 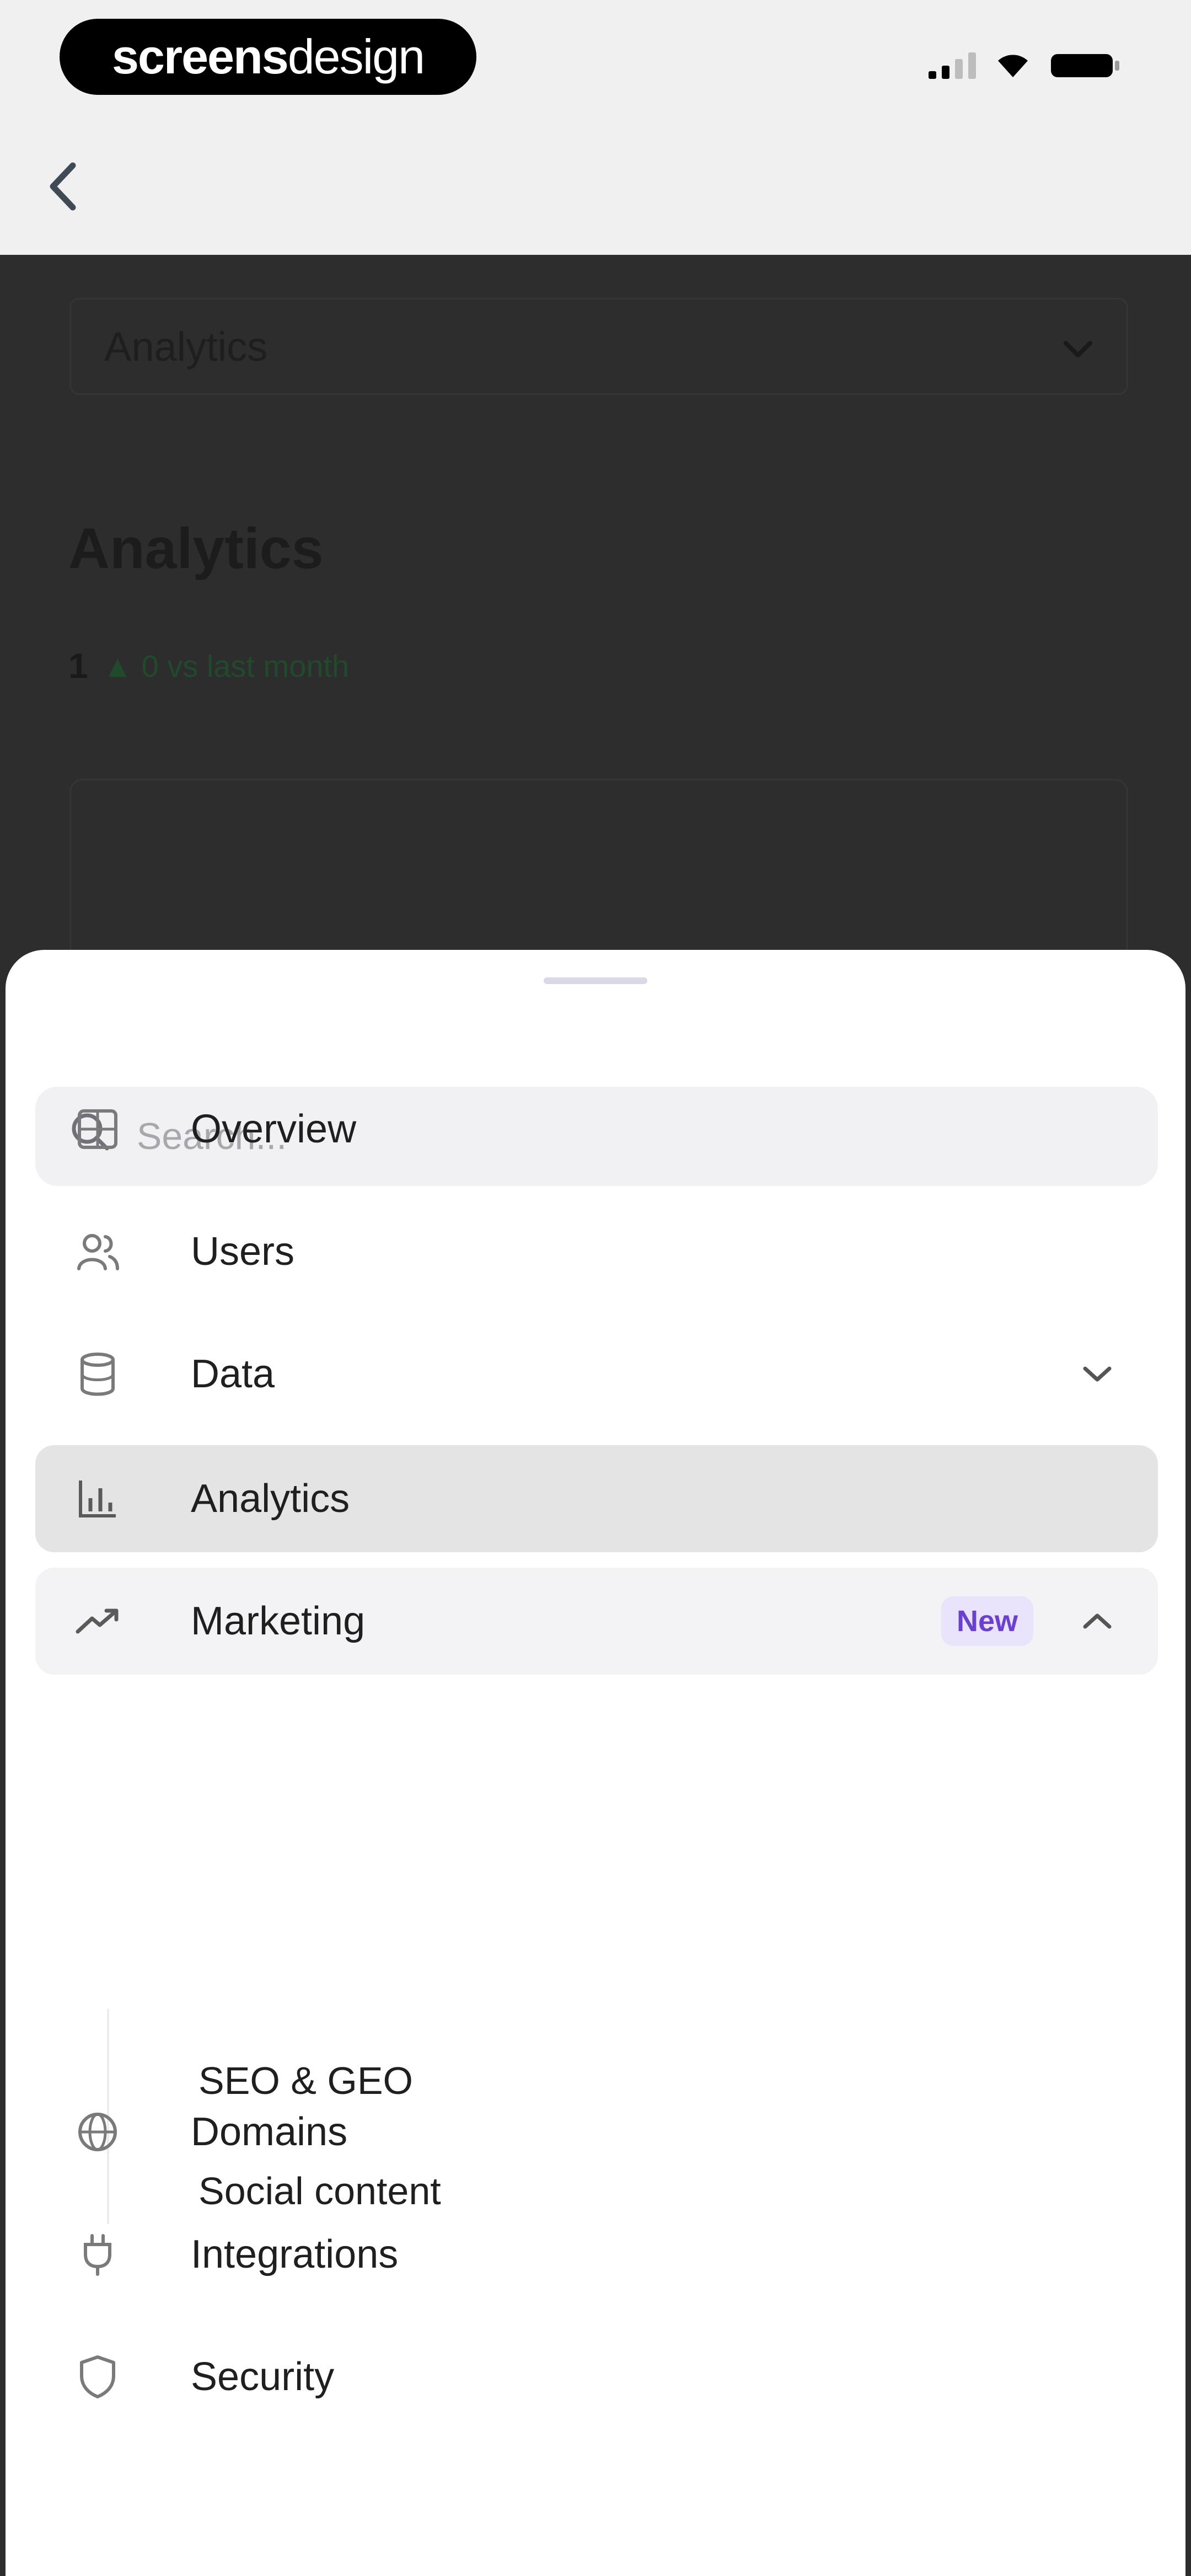 What do you see at coordinates (596, 1374) in the screenshot?
I see `menu-item-data: Data` at bounding box center [596, 1374].